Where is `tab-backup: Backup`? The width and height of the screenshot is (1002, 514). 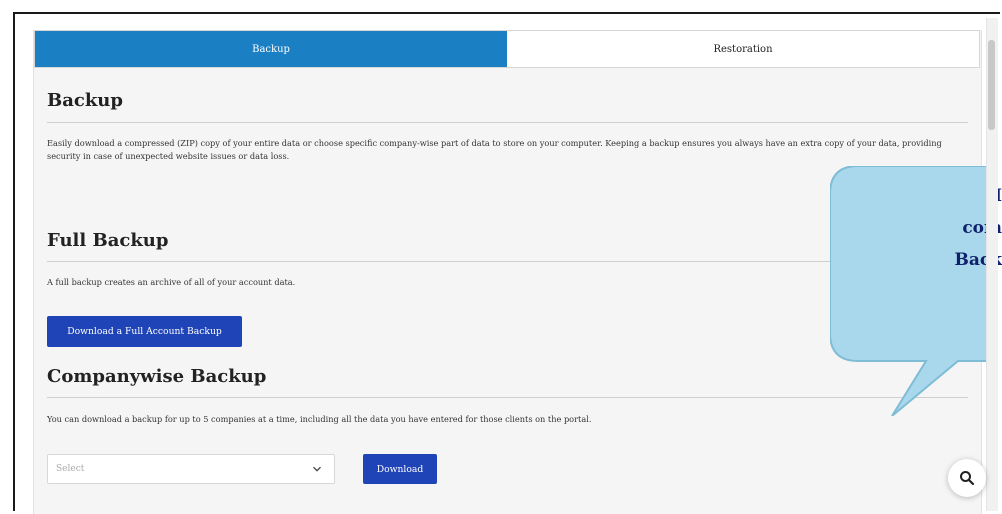
tab-backup: Backup is located at coordinates (271, 49).